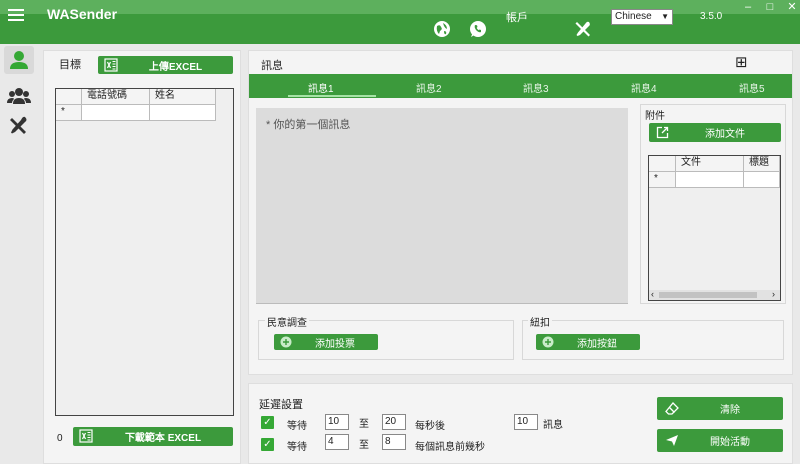  I want to click on attachments-title: 附件, so click(655, 116).